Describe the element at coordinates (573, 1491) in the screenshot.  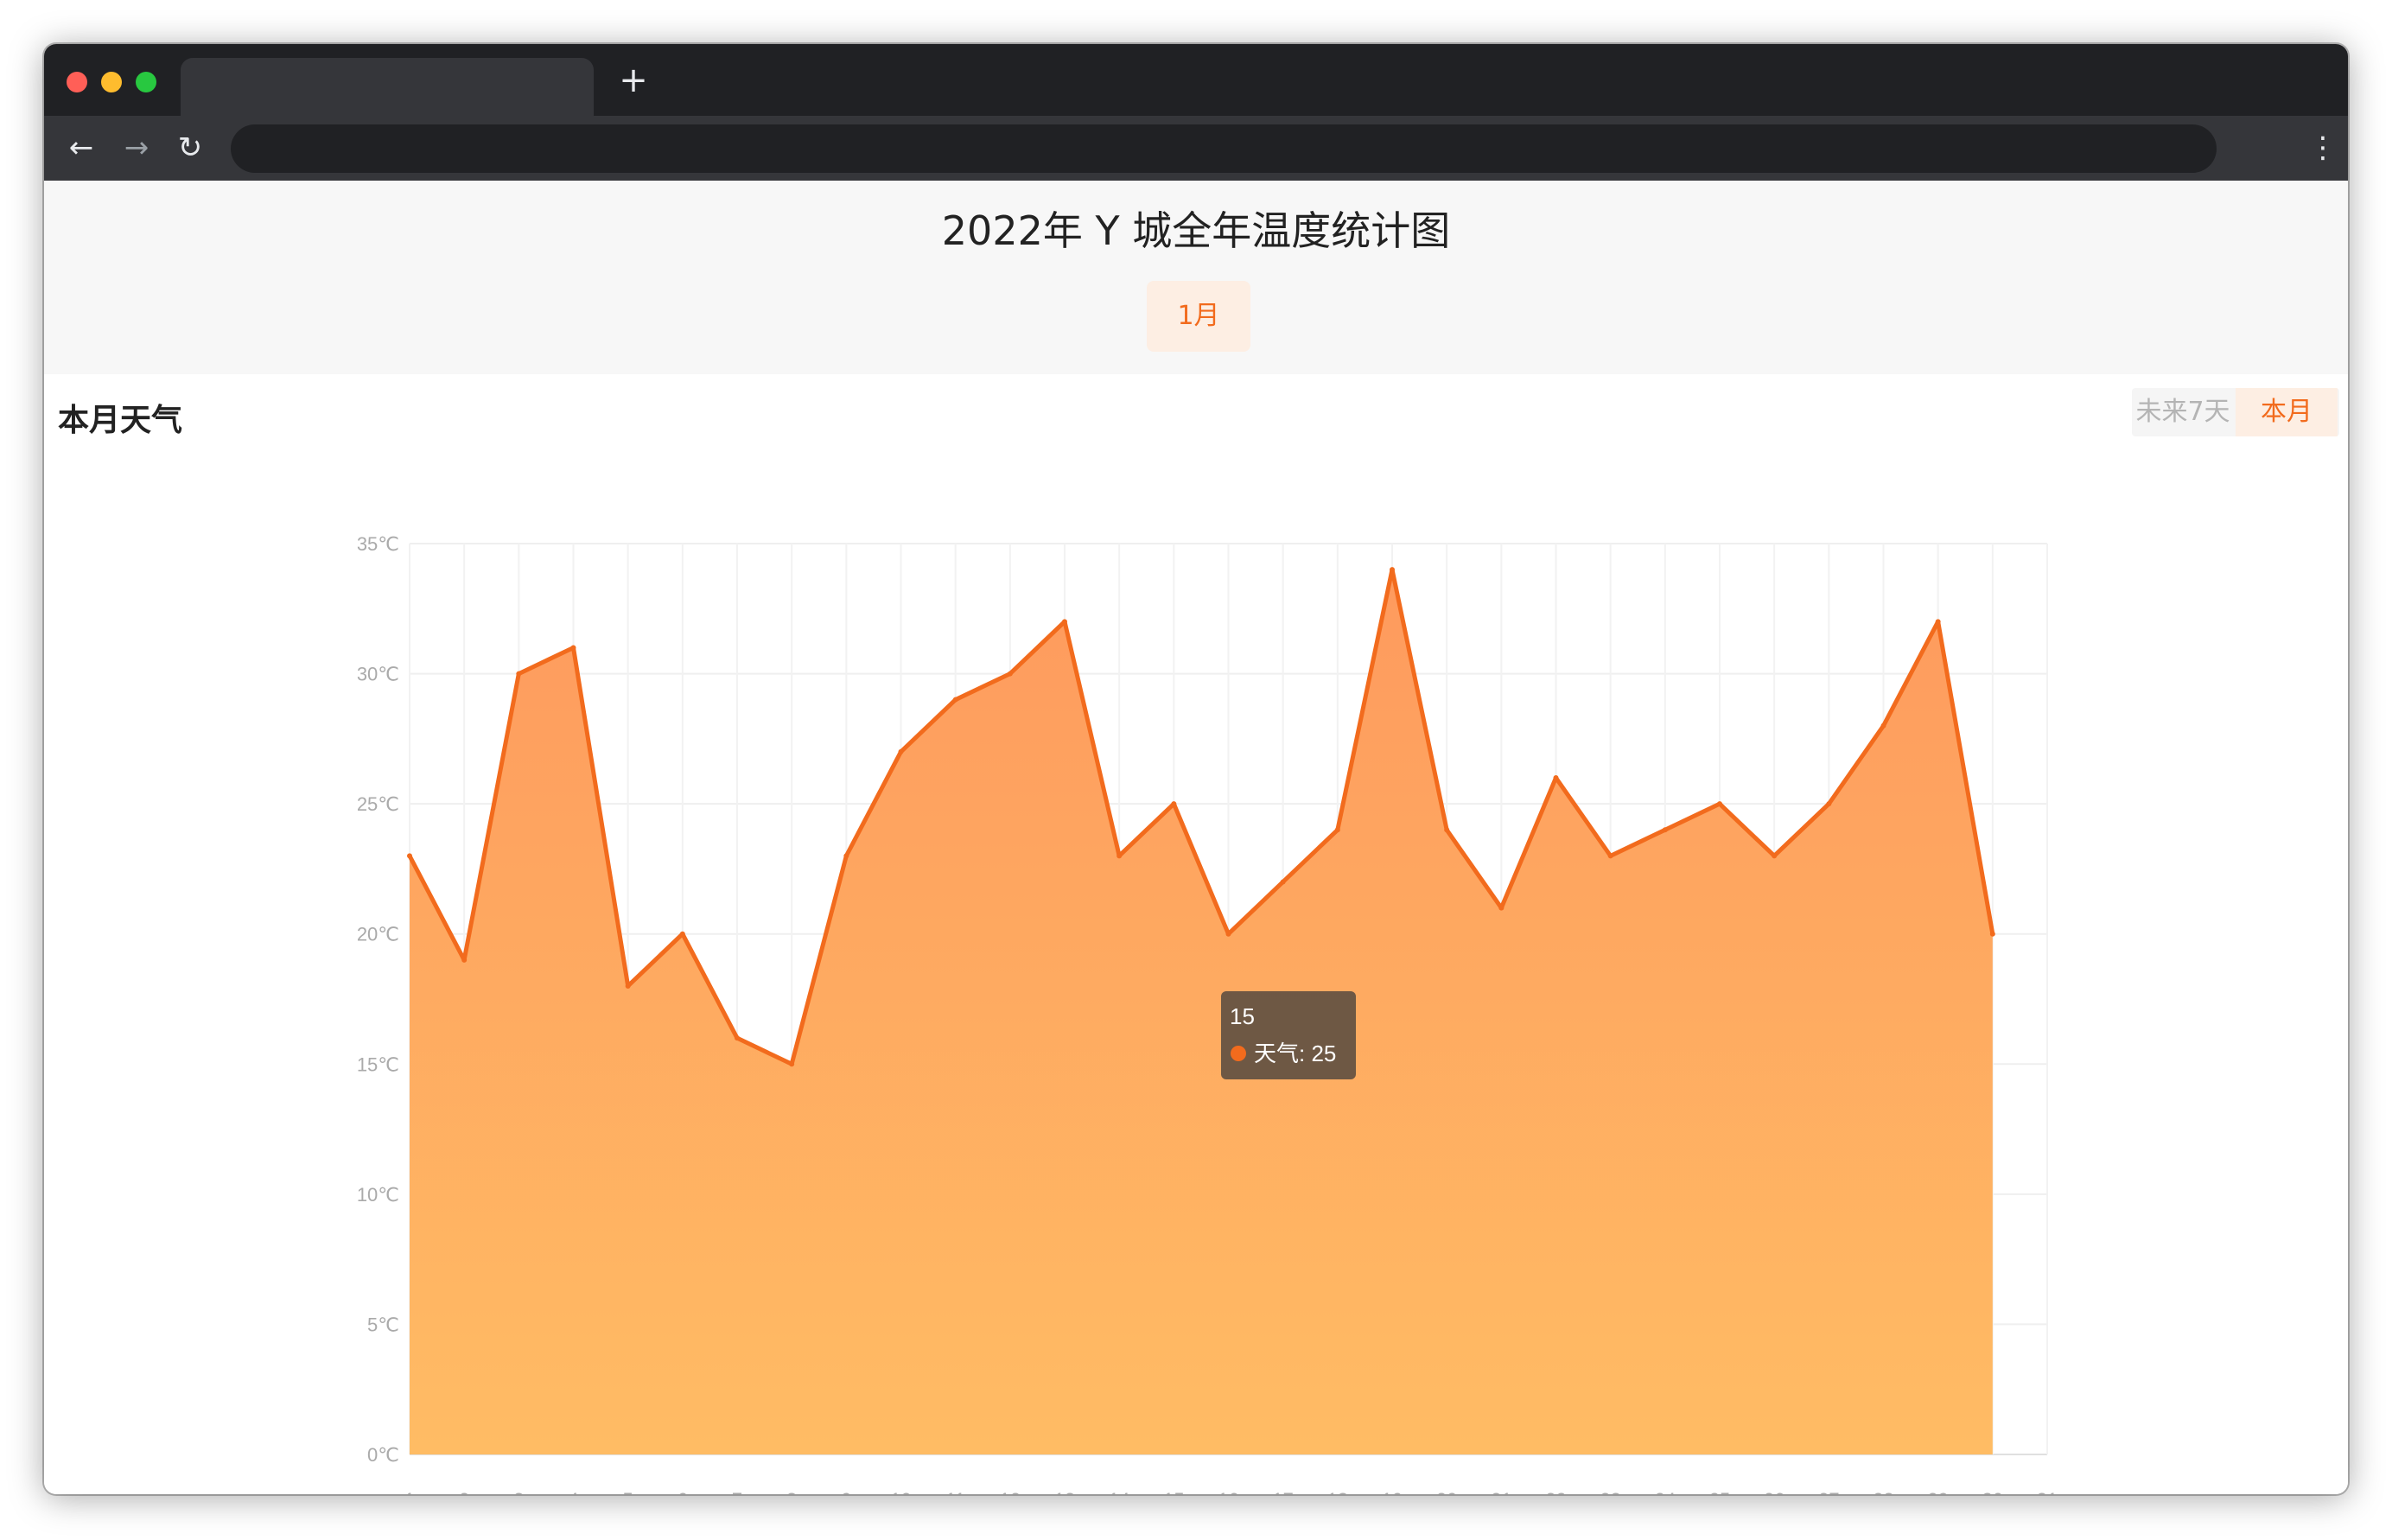
I see `x-tick-label: 4` at that location.